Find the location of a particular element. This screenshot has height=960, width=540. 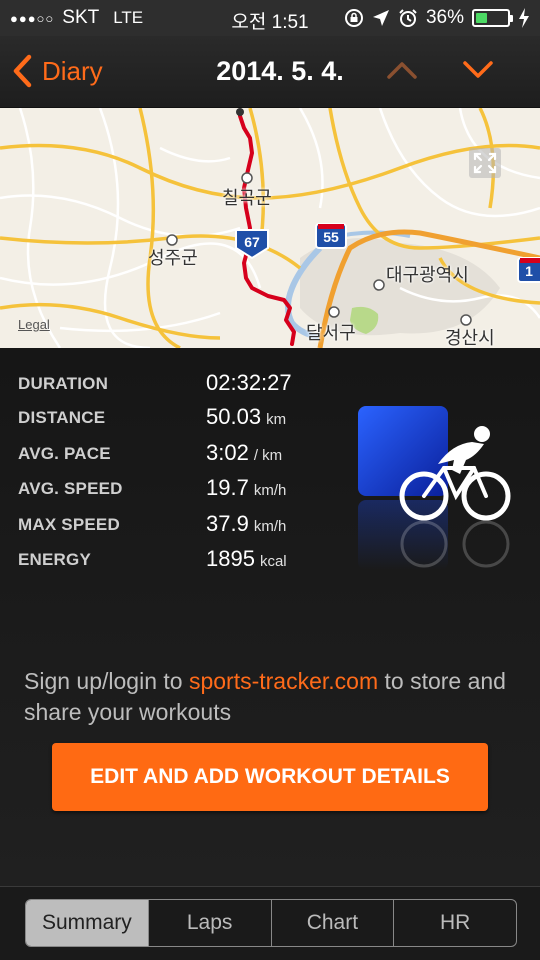

expand-icon is located at coordinates (485, 163).